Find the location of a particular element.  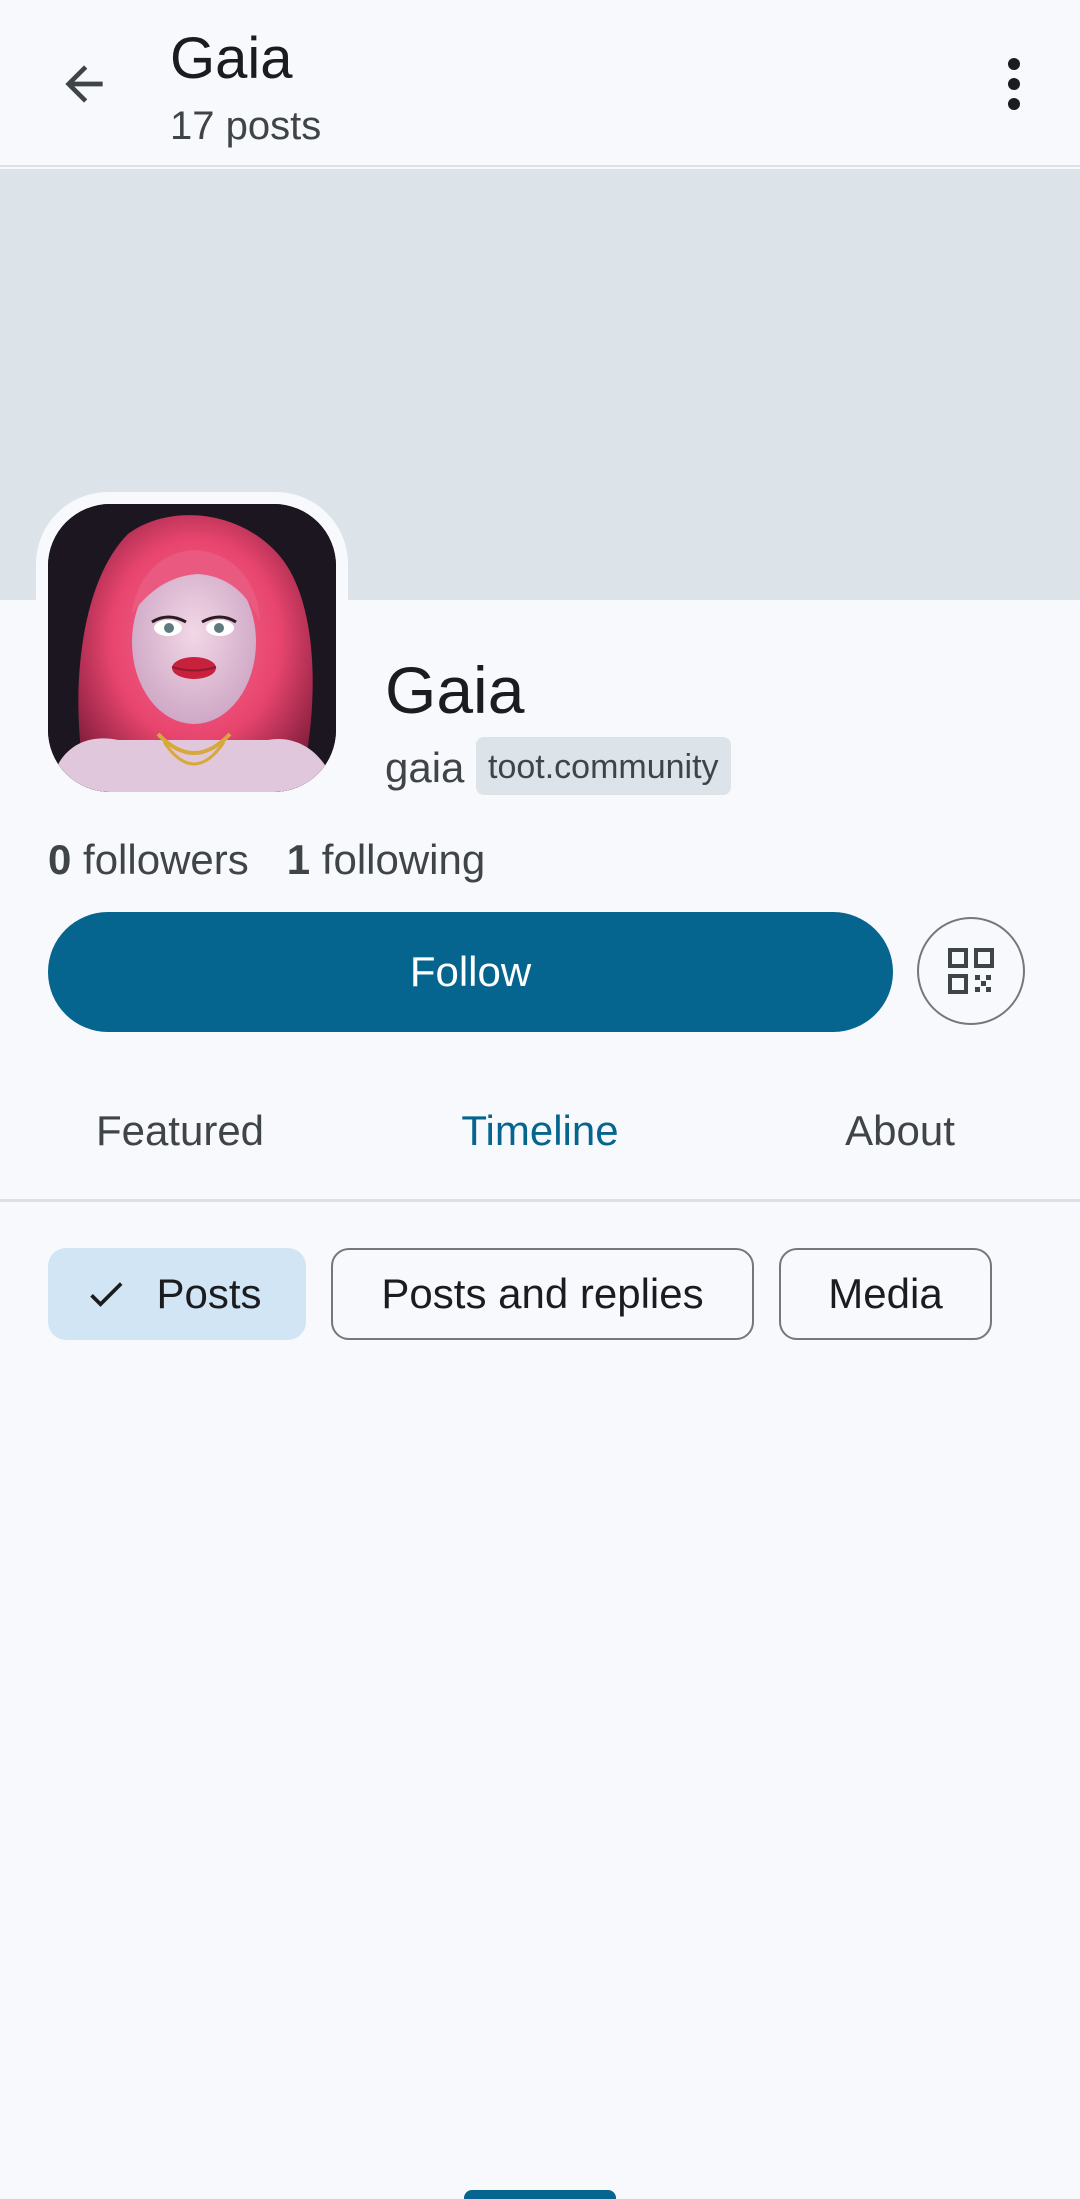

qr-code-icon is located at coordinates (971, 971).